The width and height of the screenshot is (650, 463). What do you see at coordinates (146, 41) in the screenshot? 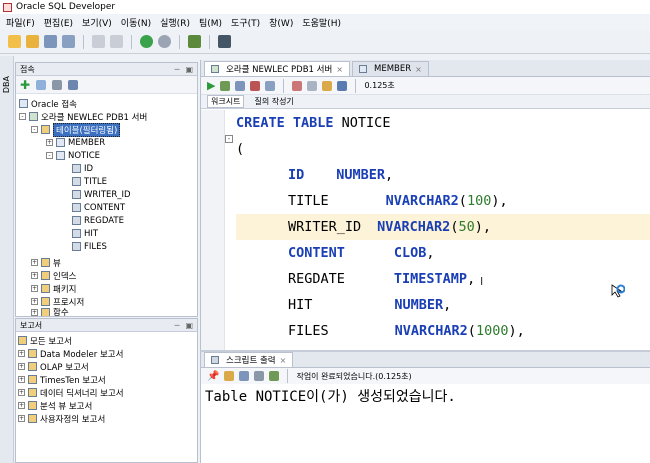
I see `back-icon` at bounding box center [146, 41].